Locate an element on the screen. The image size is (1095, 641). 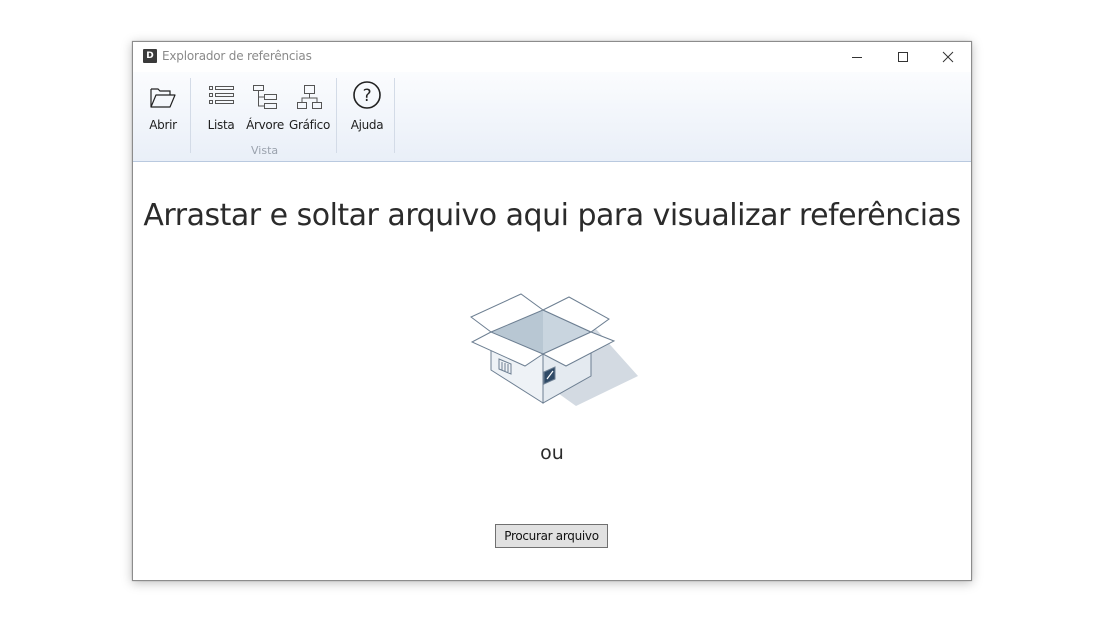
minimize-icon is located at coordinates (857, 57).